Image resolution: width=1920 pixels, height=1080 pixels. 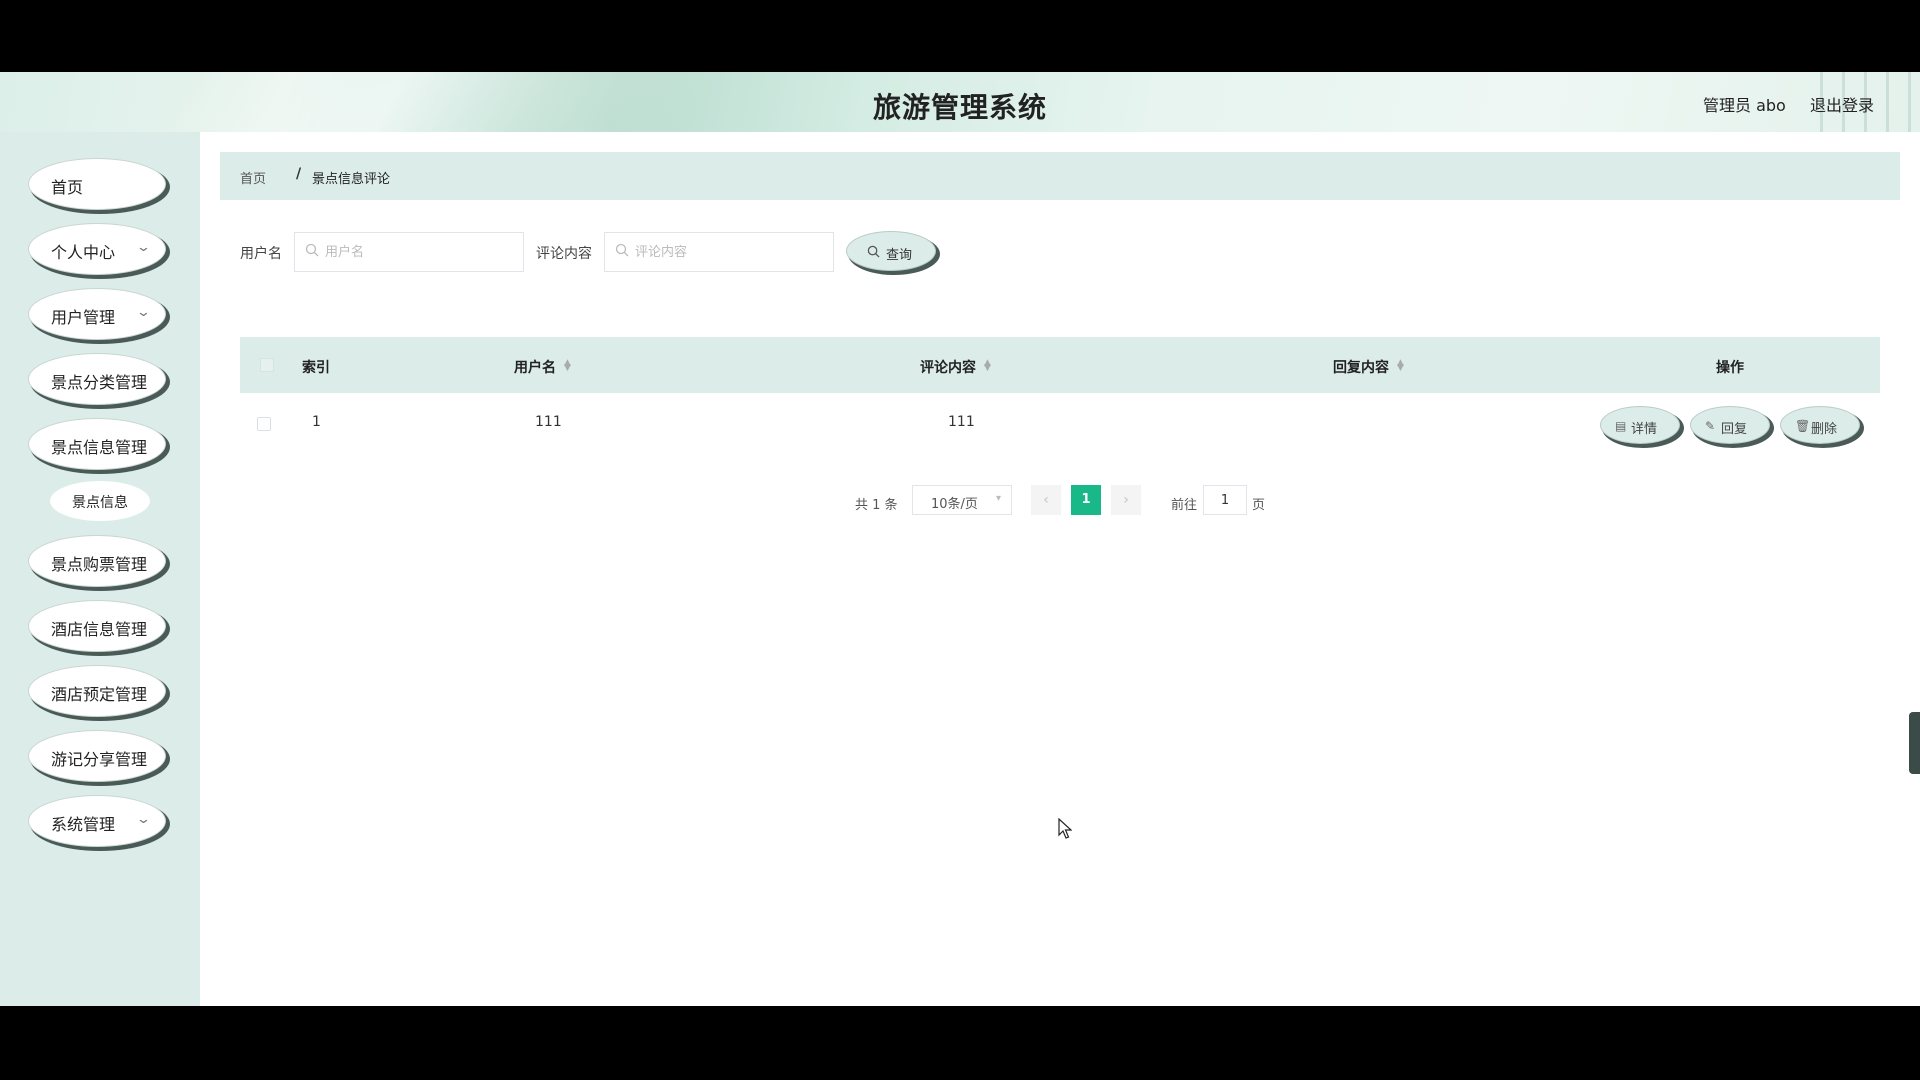 What do you see at coordinates (1184, 505) in the screenshot?
I see `goto-label: 前往` at bounding box center [1184, 505].